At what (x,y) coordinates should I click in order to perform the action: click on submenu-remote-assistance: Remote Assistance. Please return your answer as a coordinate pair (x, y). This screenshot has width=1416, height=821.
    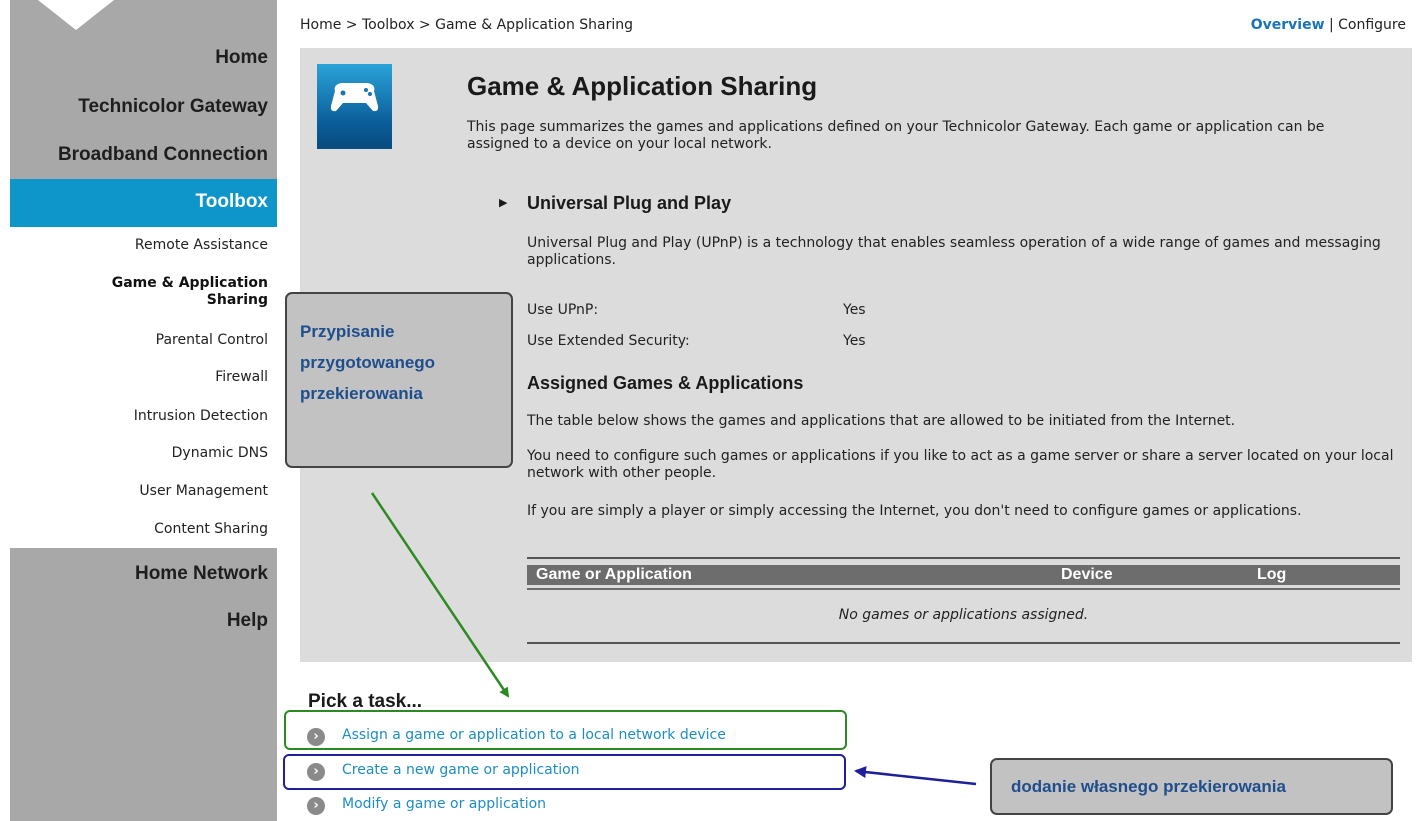
    Looking at the image, I should click on (201, 245).